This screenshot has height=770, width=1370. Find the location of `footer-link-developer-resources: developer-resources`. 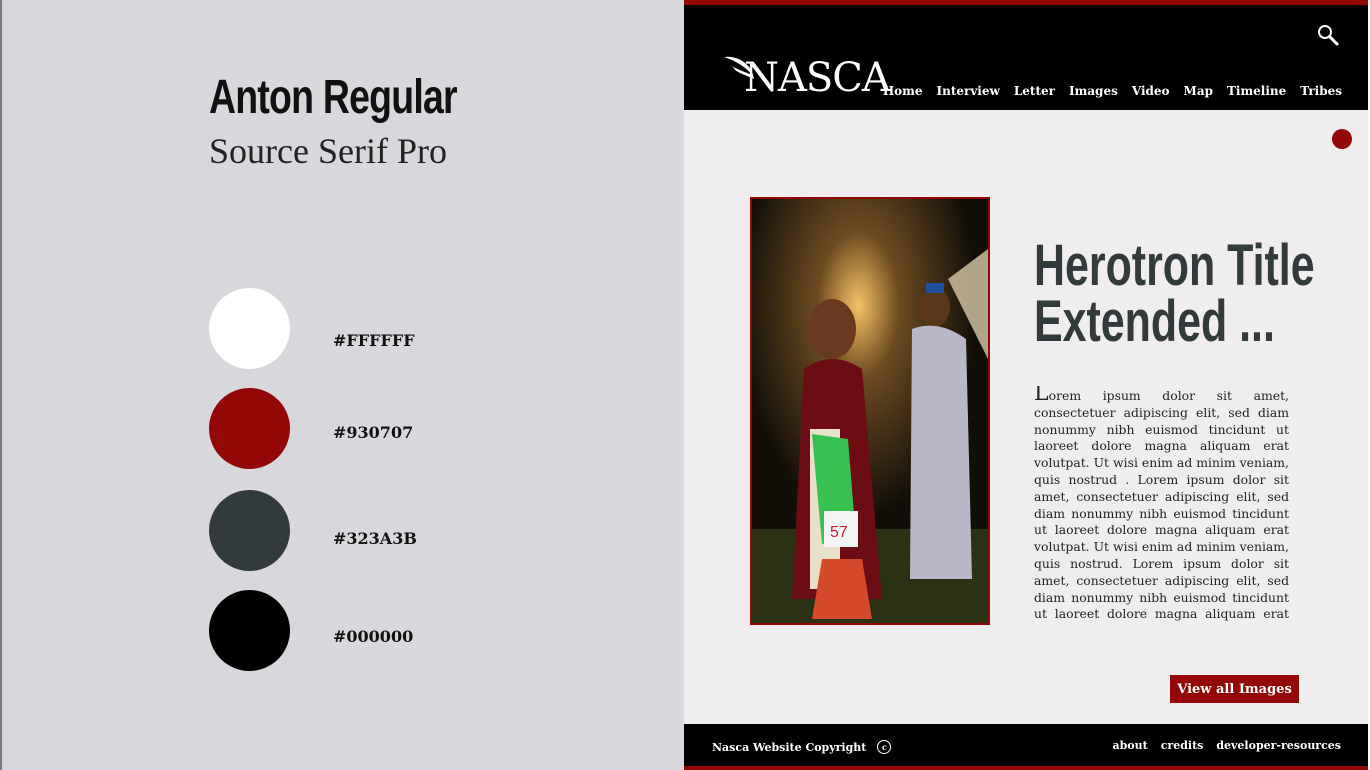

footer-link-developer-resources: developer-resources is located at coordinates (1278, 745).